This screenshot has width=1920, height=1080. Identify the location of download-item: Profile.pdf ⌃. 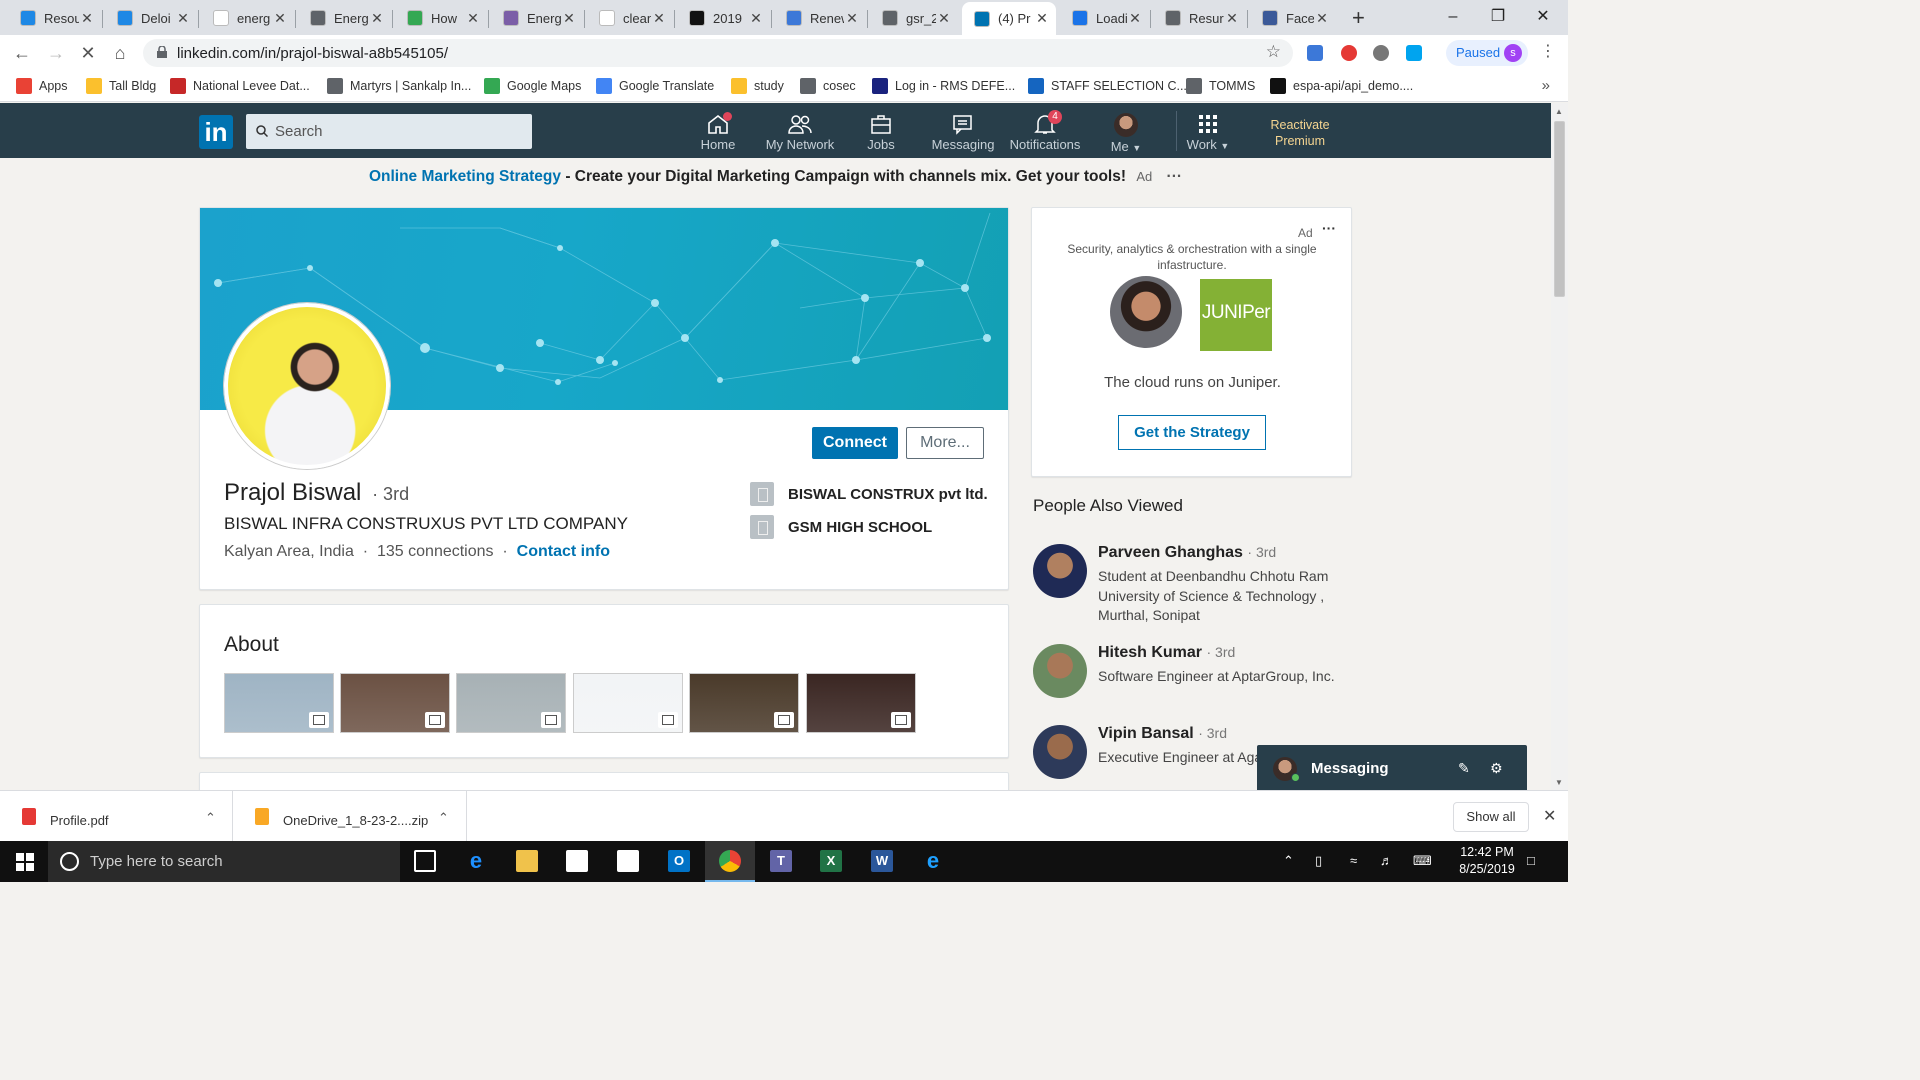
(116, 816).